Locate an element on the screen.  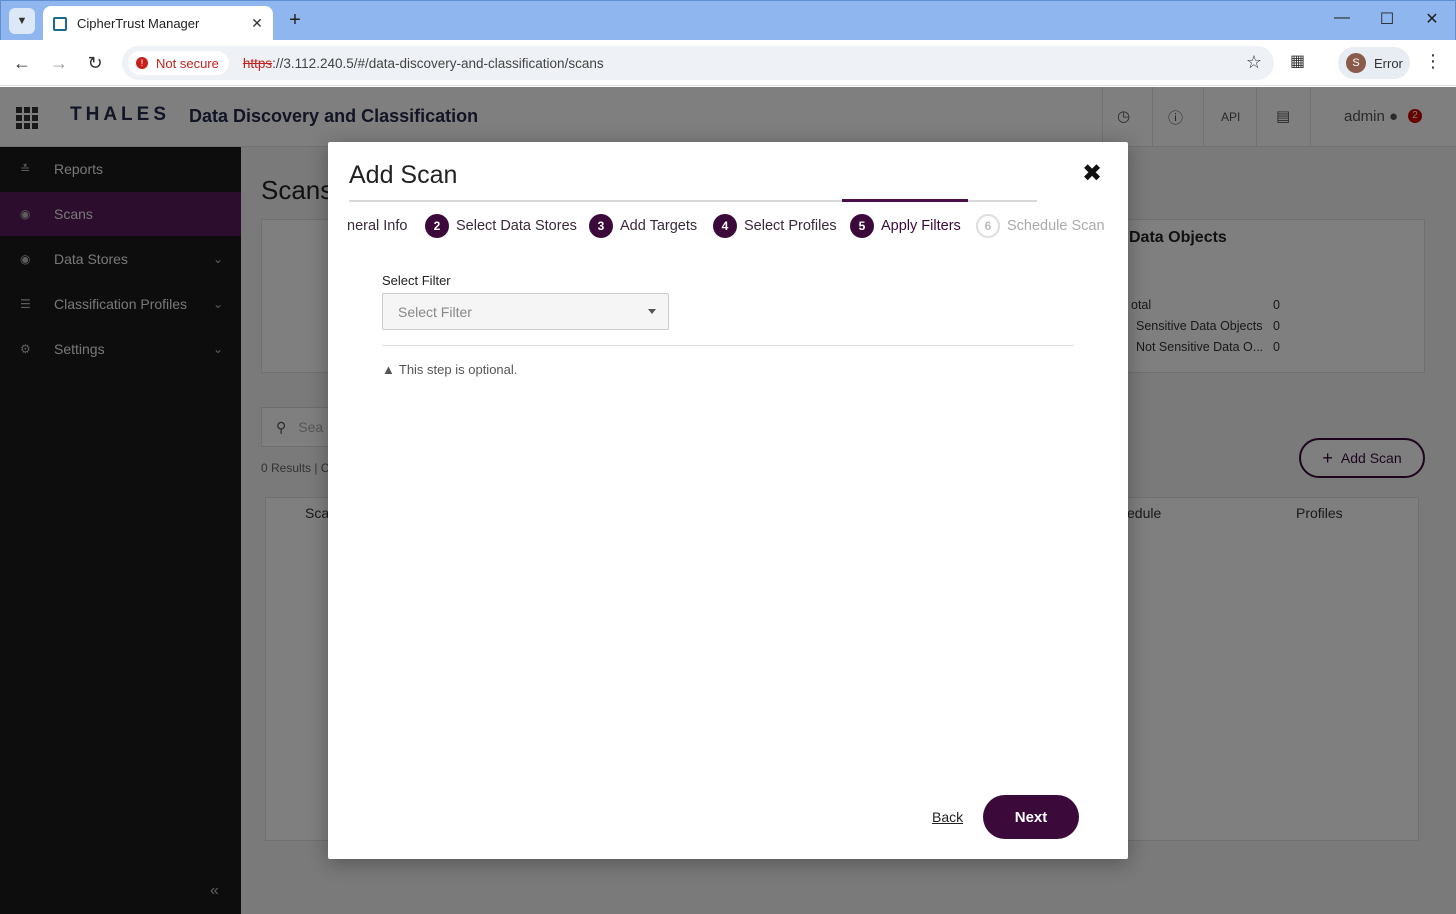
step-number: 6 is located at coordinates (988, 226).